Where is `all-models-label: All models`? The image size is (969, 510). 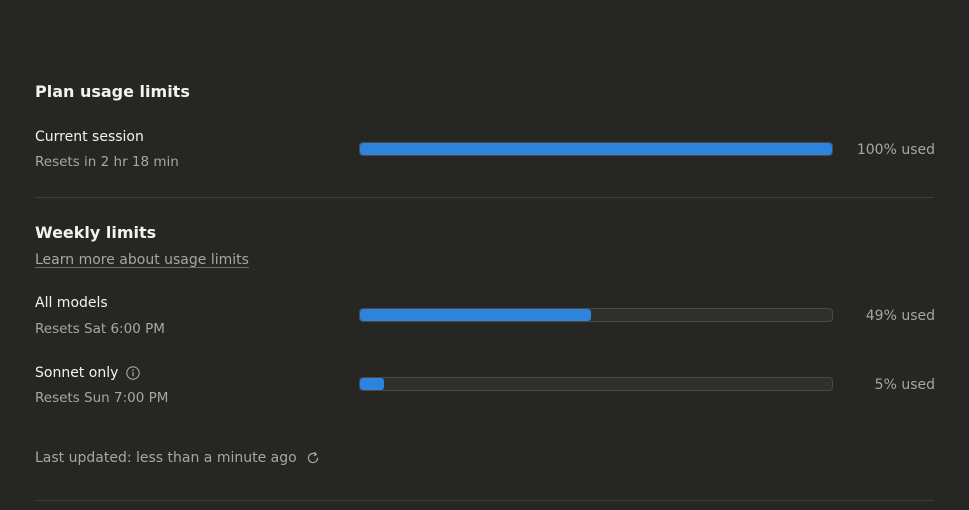 all-models-label: All models is located at coordinates (71, 303).